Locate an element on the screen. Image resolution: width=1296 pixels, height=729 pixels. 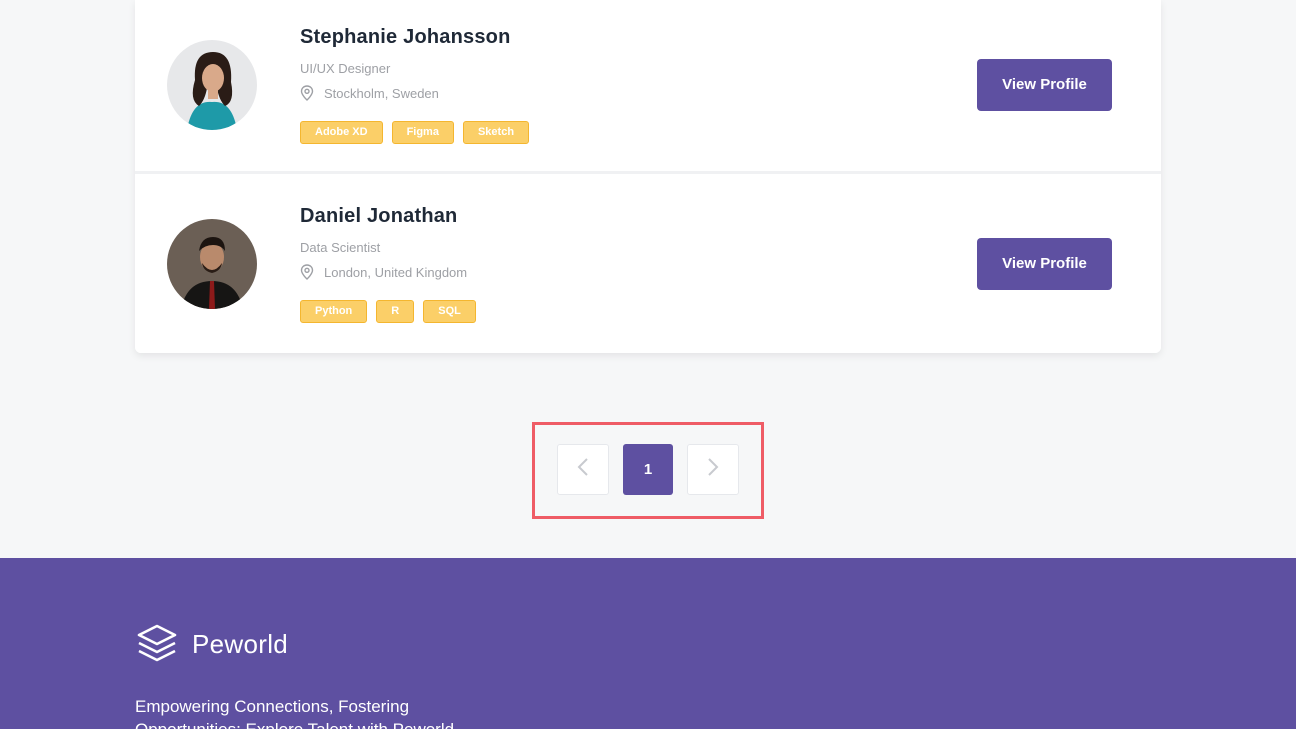
talent-title: UI/UX Designer is located at coordinates (345, 68).